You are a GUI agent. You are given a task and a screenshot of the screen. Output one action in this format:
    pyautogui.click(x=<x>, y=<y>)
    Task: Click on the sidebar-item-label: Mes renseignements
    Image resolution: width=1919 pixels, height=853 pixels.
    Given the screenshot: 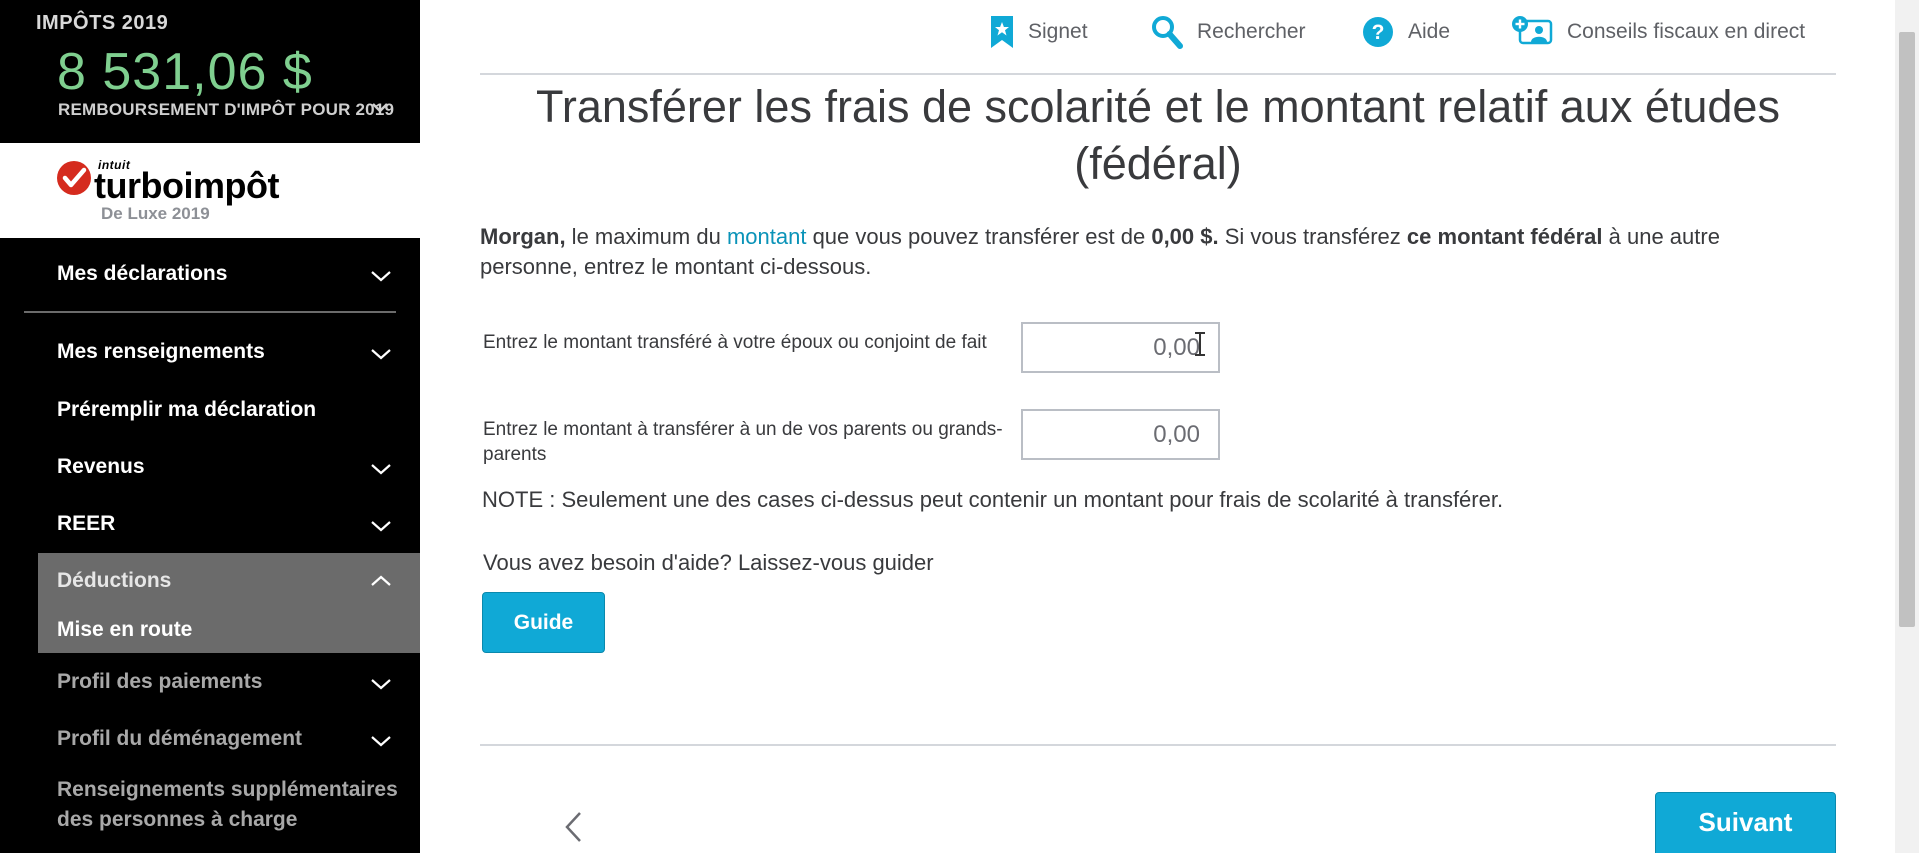 What is the action you would take?
    pyautogui.click(x=161, y=351)
    